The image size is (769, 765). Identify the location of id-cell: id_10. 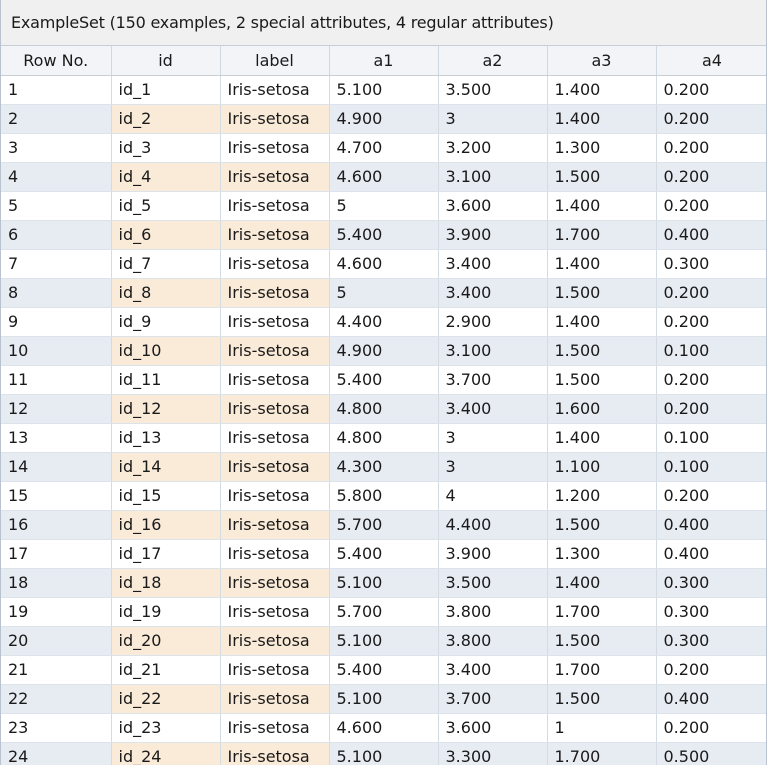
(166, 351).